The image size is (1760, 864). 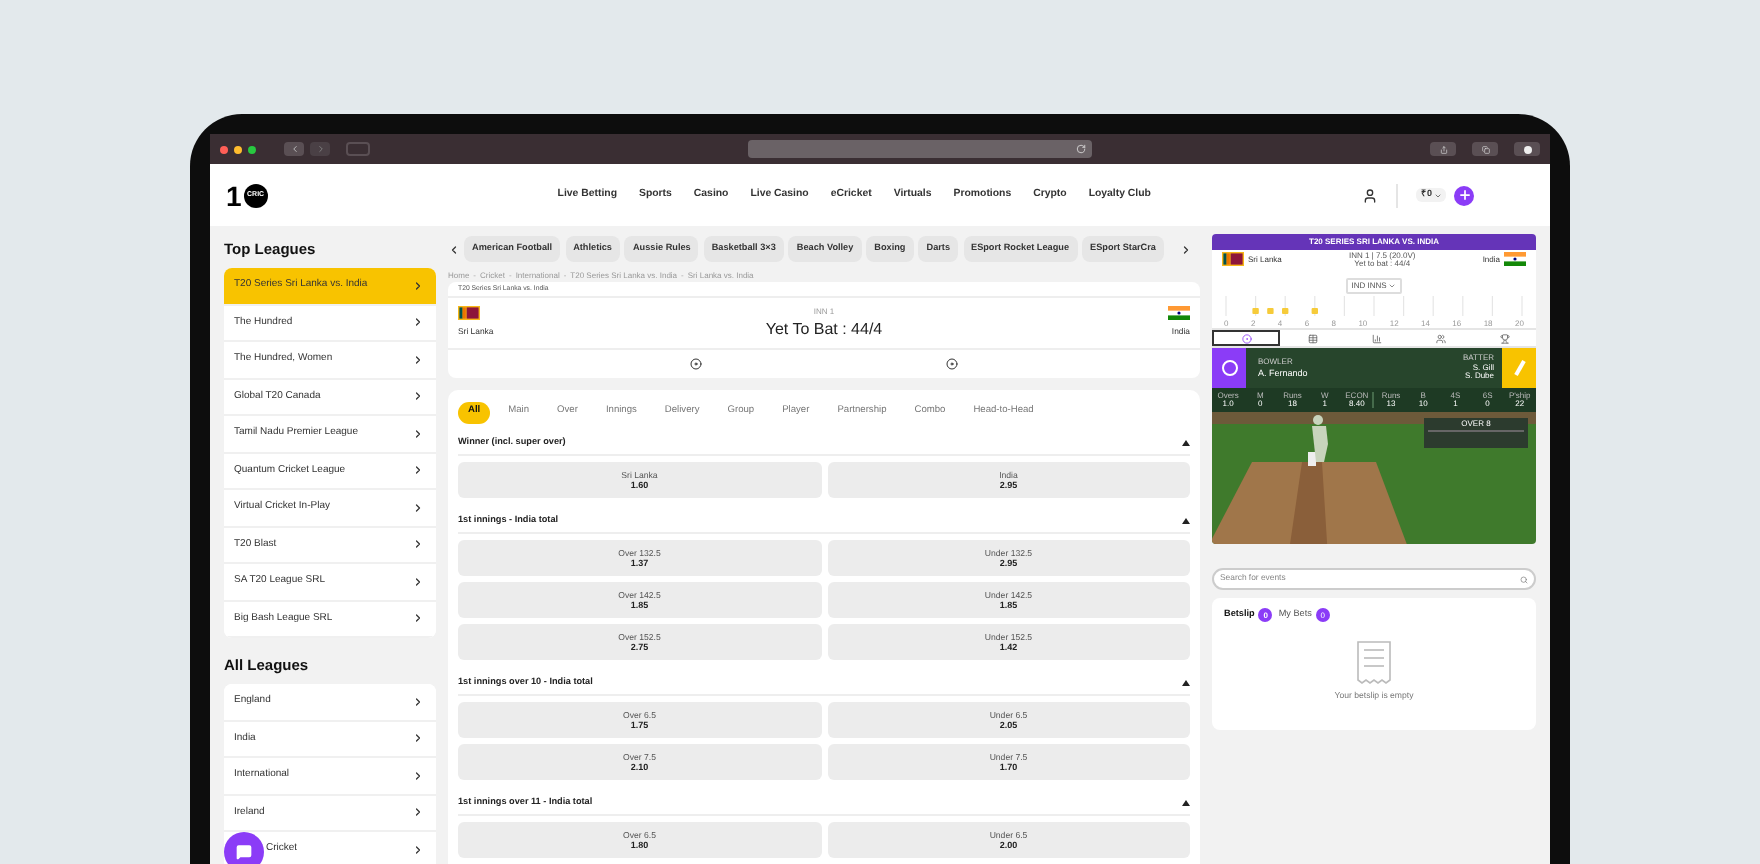 What do you see at coordinates (1246, 338) in the screenshot?
I see `target-icon` at bounding box center [1246, 338].